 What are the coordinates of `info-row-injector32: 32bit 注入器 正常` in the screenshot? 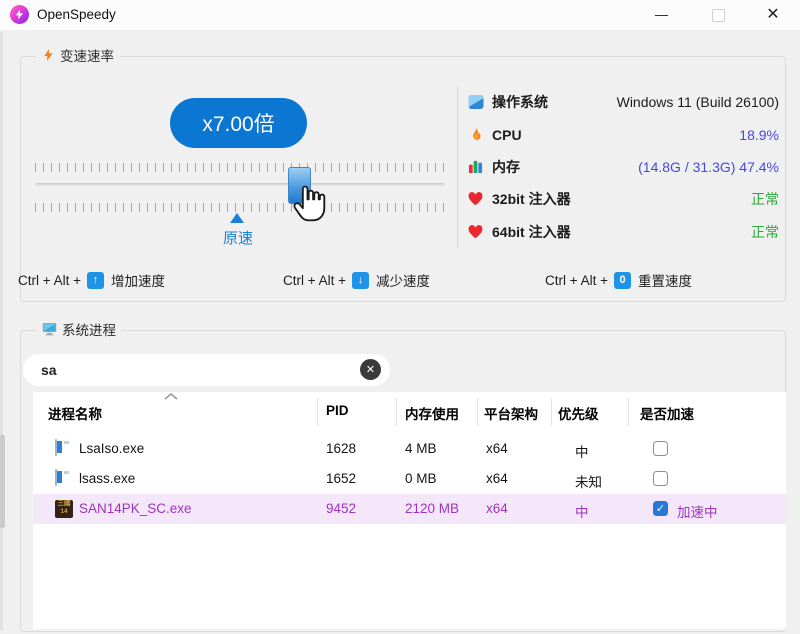 It's located at (623, 199).